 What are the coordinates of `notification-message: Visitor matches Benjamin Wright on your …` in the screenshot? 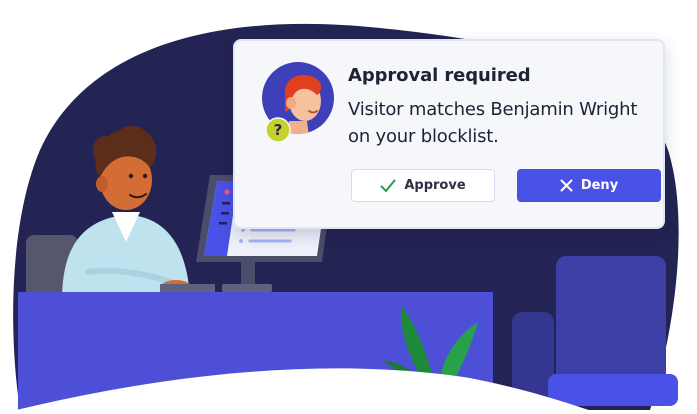 It's located at (493, 123).